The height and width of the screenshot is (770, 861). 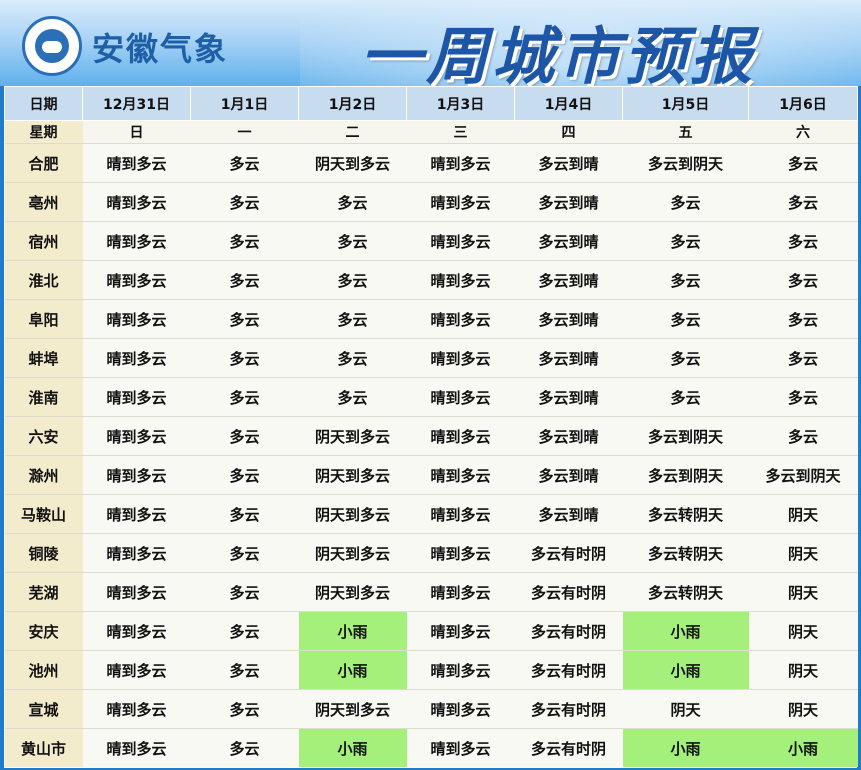 I want to click on weekday-cell: 四, so click(x=568, y=132).